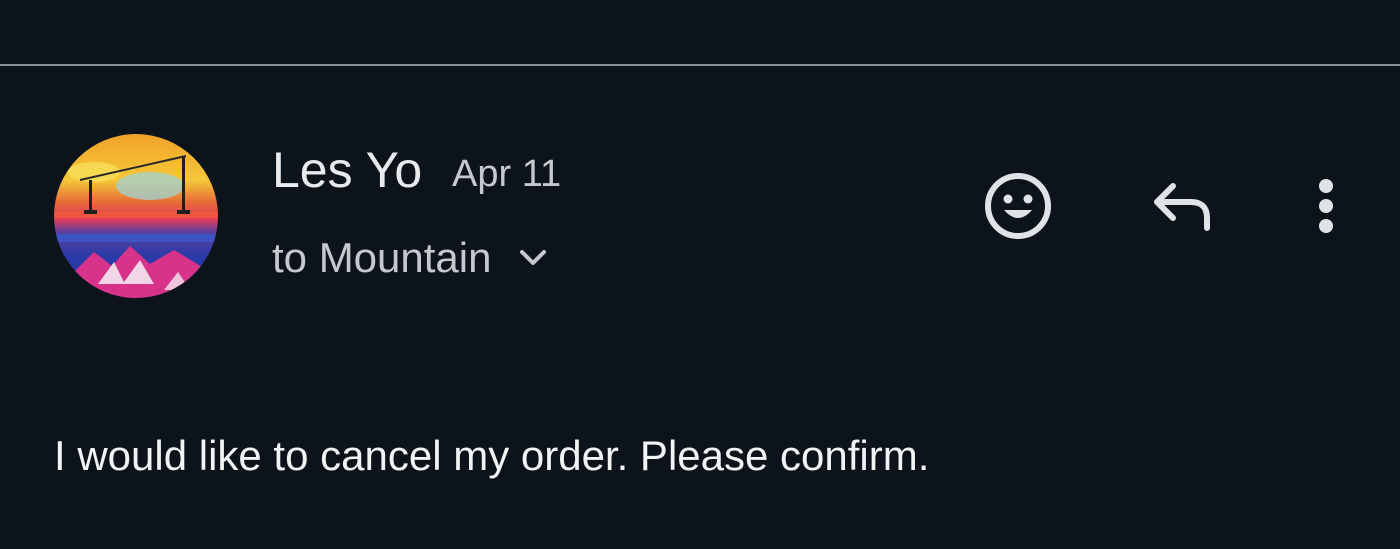 This screenshot has height=549, width=1400. Describe the element at coordinates (382, 257) in the screenshot. I see `recipients-label: to Mountain` at that location.